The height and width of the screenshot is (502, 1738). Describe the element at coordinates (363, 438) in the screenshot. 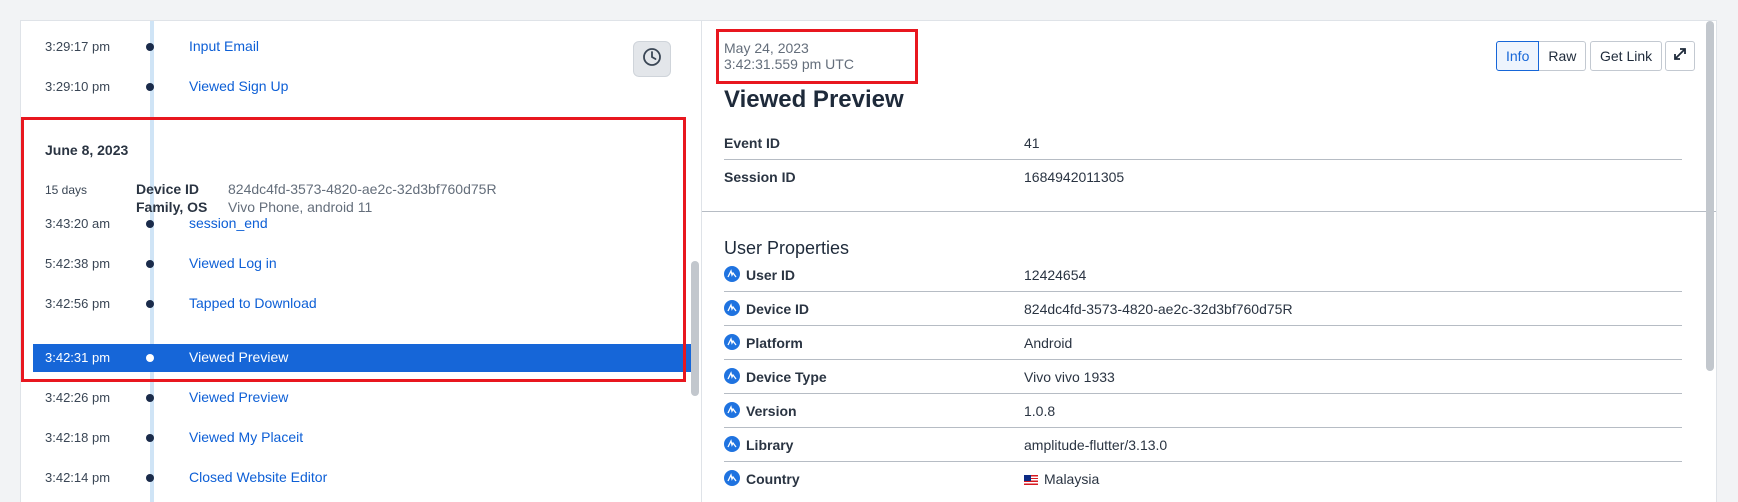

I see `timeline-event: 3:42:18 pm Viewed My Placeit` at that location.